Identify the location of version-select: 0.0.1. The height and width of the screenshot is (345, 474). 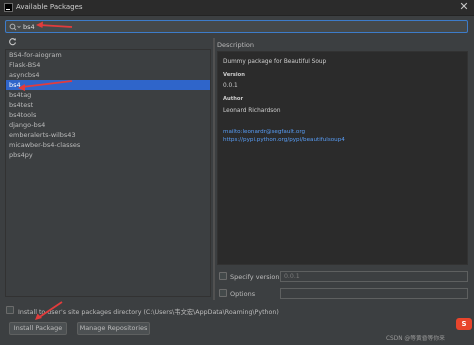
(374, 276).